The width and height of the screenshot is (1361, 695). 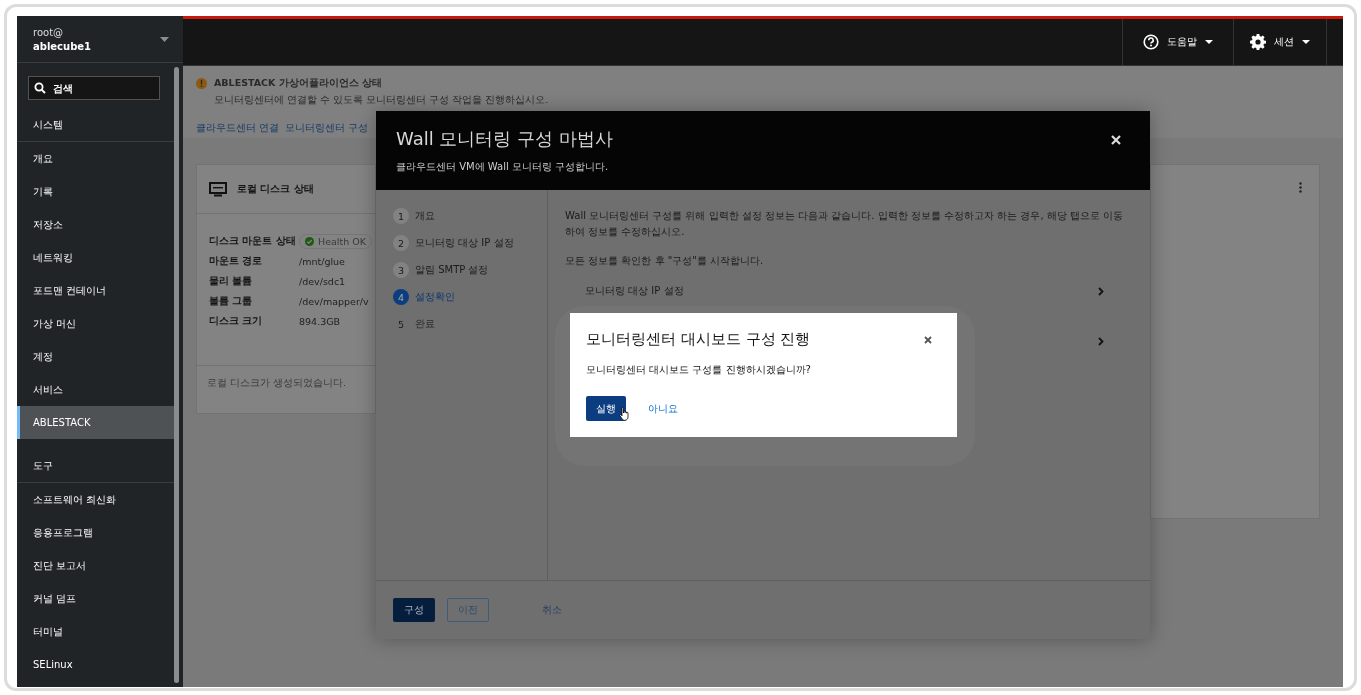 What do you see at coordinates (176, 375) in the screenshot?
I see `scrollbar` at bounding box center [176, 375].